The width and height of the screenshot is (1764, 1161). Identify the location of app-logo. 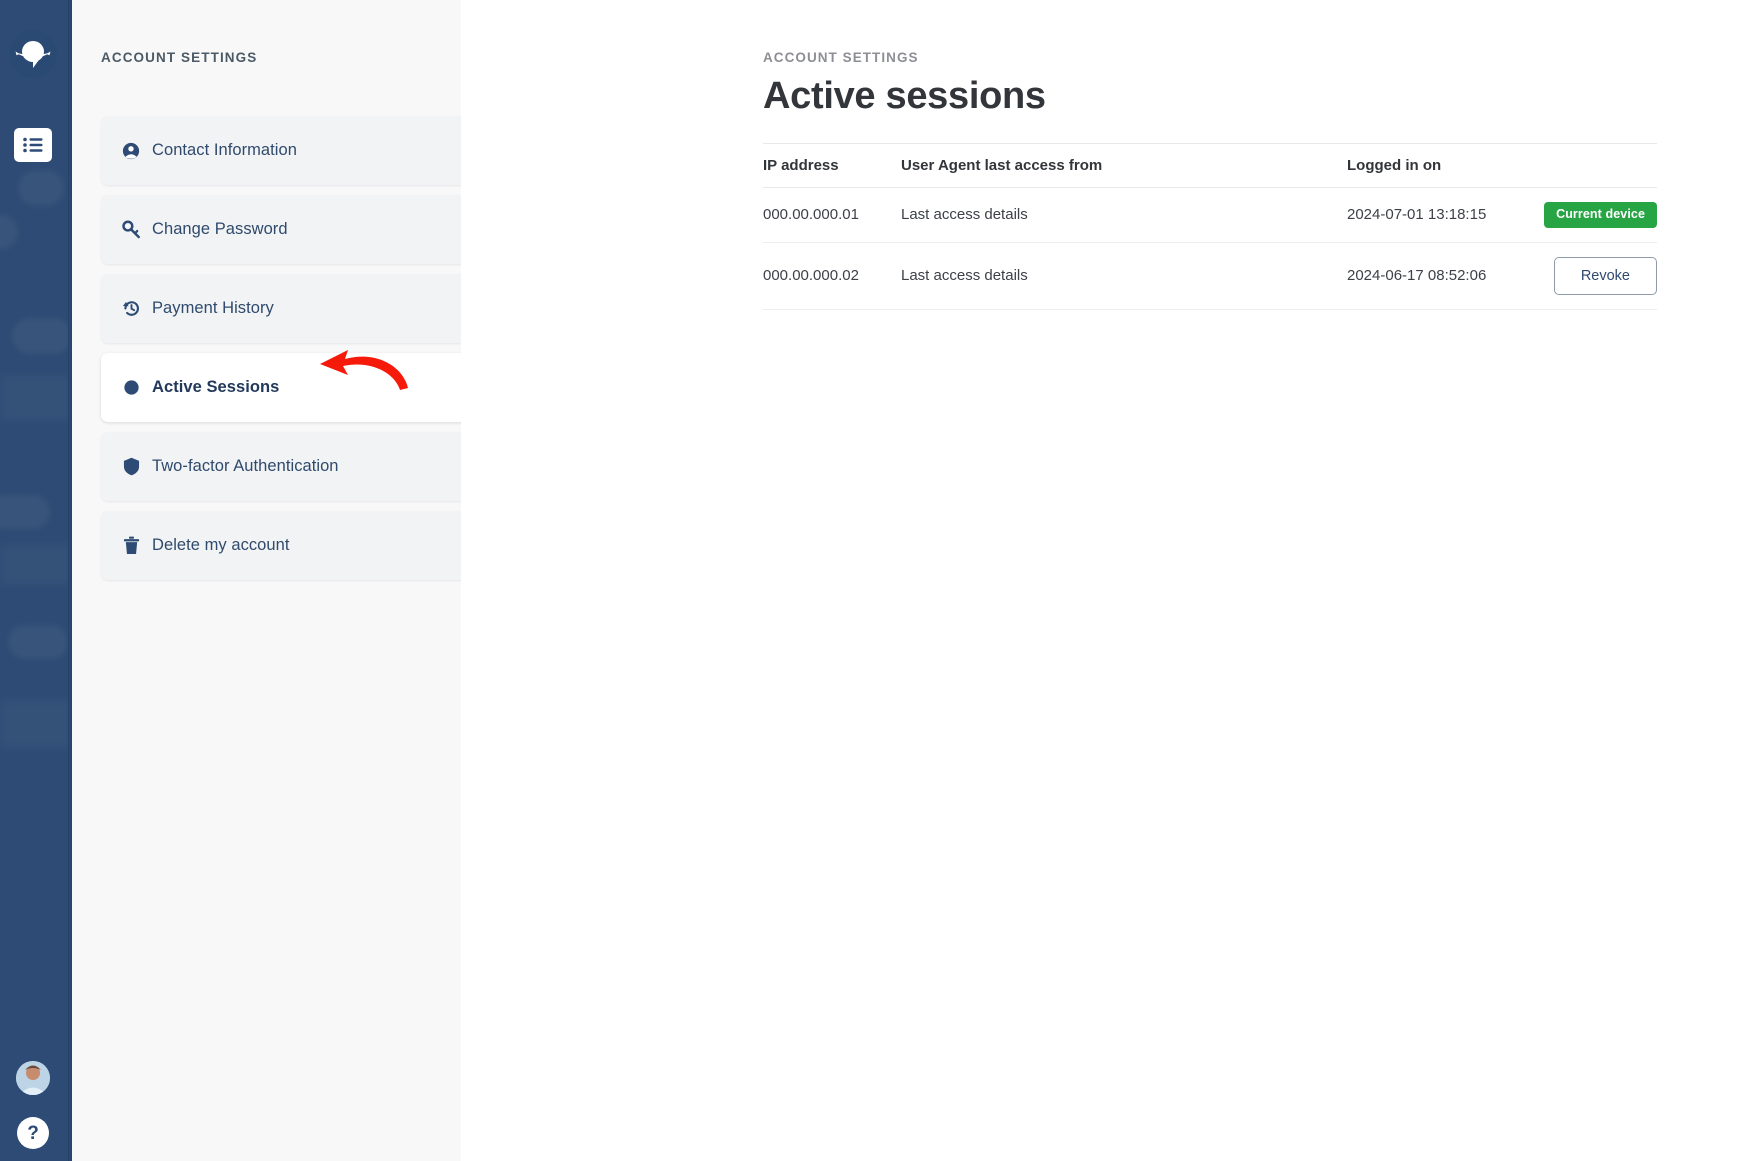
(33, 54).